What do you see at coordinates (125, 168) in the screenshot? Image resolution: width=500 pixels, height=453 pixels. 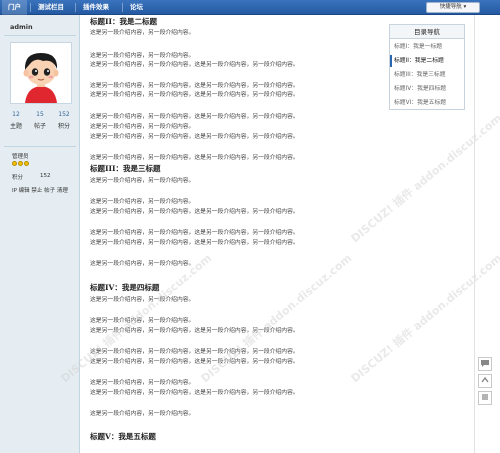 I see `heading-level-3: 标题III：我是三标题` at bounding box center [125, 168].